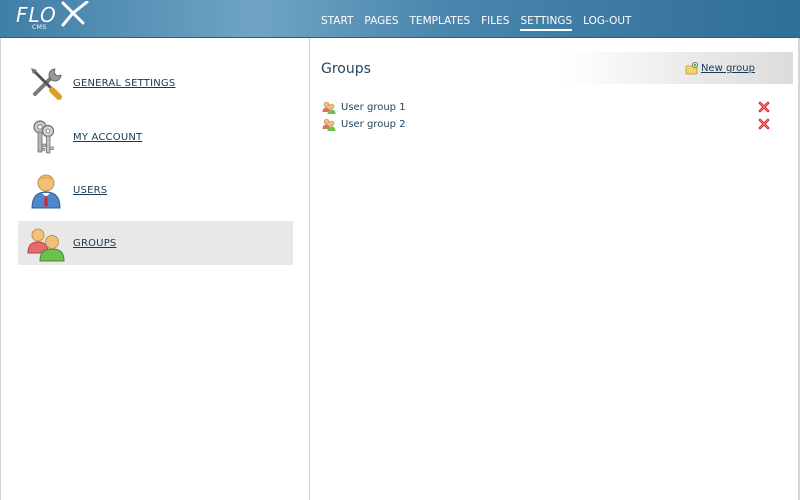  What do you see at coordinates (95, 243) in the screenshot?
I see `sidebar-item-label: GROUPS` at bounding box center [95, 243].